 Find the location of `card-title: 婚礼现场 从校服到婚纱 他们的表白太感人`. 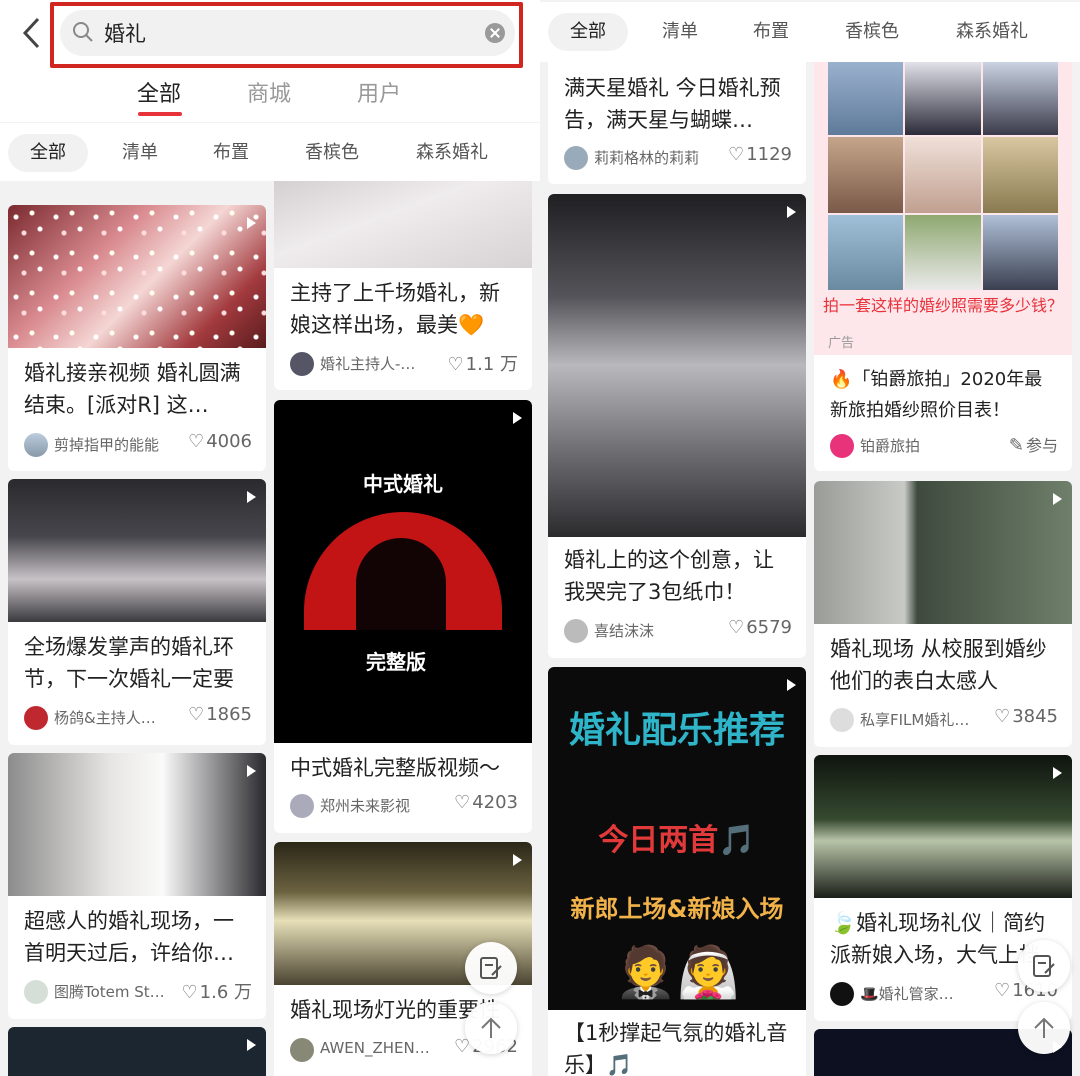

card-title: 婚礼现场 从校服到婚纱 他们的表白太感人 is located at coordinates (938, 665).